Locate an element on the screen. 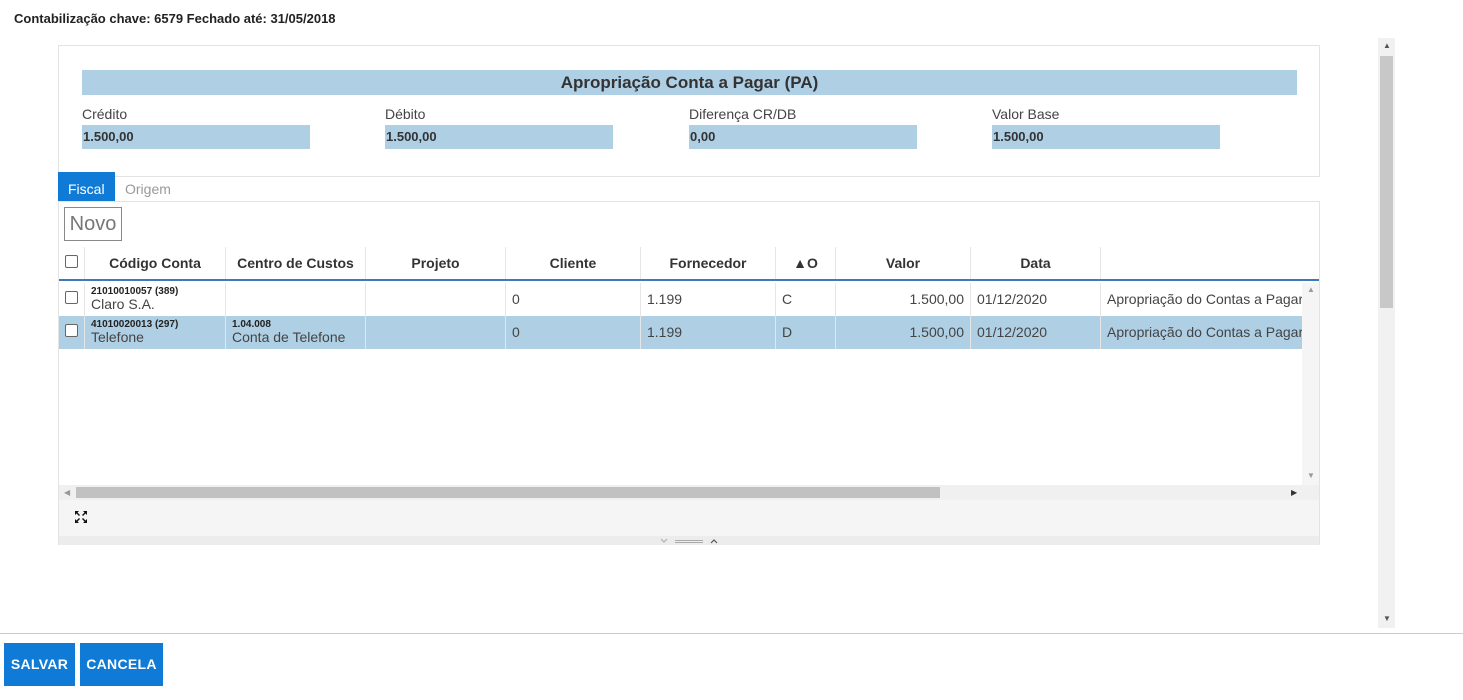 The width and height of the screenshot is (1463, 700). debito-field: Débito 1.500,00 is located at coordinates (499, 127).